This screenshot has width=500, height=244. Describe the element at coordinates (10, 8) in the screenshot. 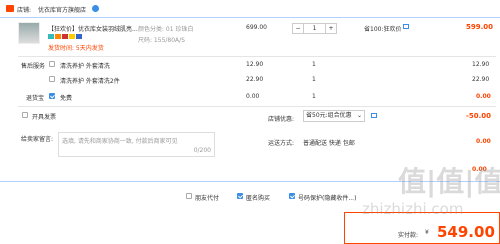

I see `shop-icon` at that location.